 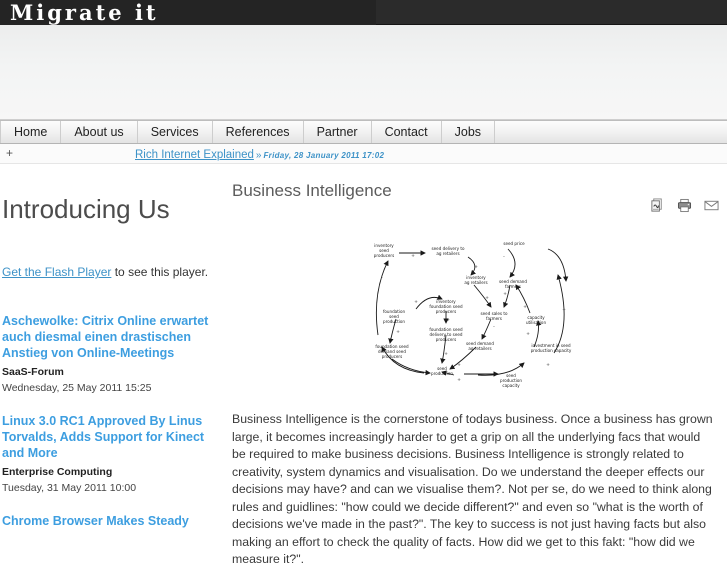 I want to click on site-logo: Migrate it, so click(x=188, y=12).